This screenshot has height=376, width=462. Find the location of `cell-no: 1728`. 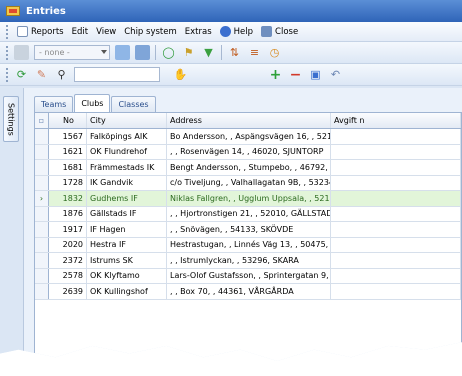

cell-no: 1728 is located at coordinates (68, 182).